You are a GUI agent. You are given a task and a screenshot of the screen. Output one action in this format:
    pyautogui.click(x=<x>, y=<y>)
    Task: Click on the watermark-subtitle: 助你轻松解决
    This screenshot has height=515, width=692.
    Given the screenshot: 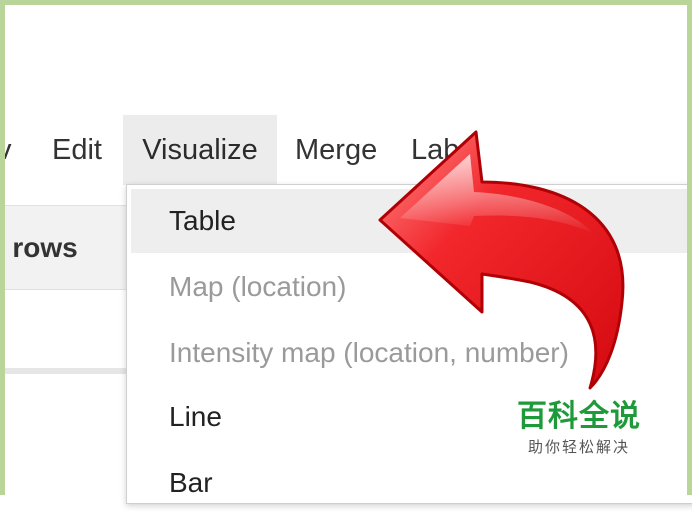 What is the action you would take?
    pyautogui.click(x=578, y=447)
    